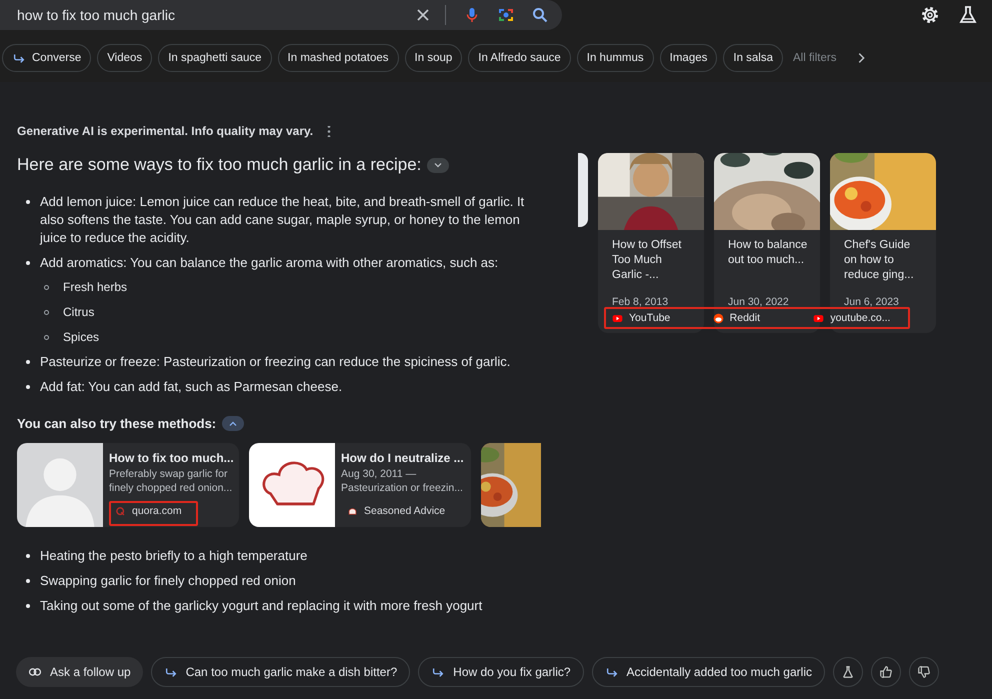 The width and height of the screenshot is (992, 699). What do you see at coordinates (745, 318) in the screenshot?
I see `source-name: Reddit` at bounding box center [745, 318].